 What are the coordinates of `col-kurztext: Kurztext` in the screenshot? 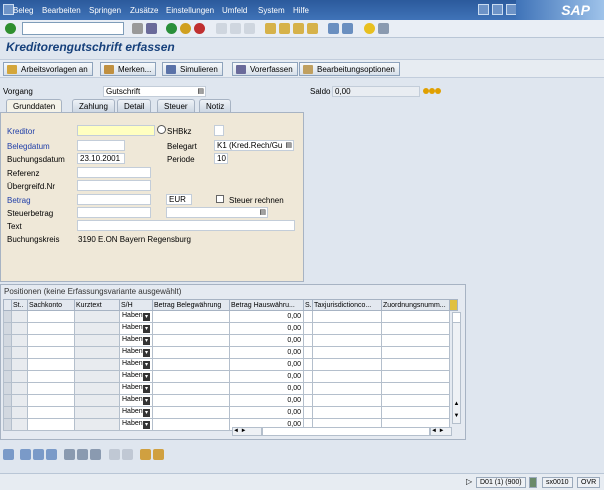 It's located at (97, 305).